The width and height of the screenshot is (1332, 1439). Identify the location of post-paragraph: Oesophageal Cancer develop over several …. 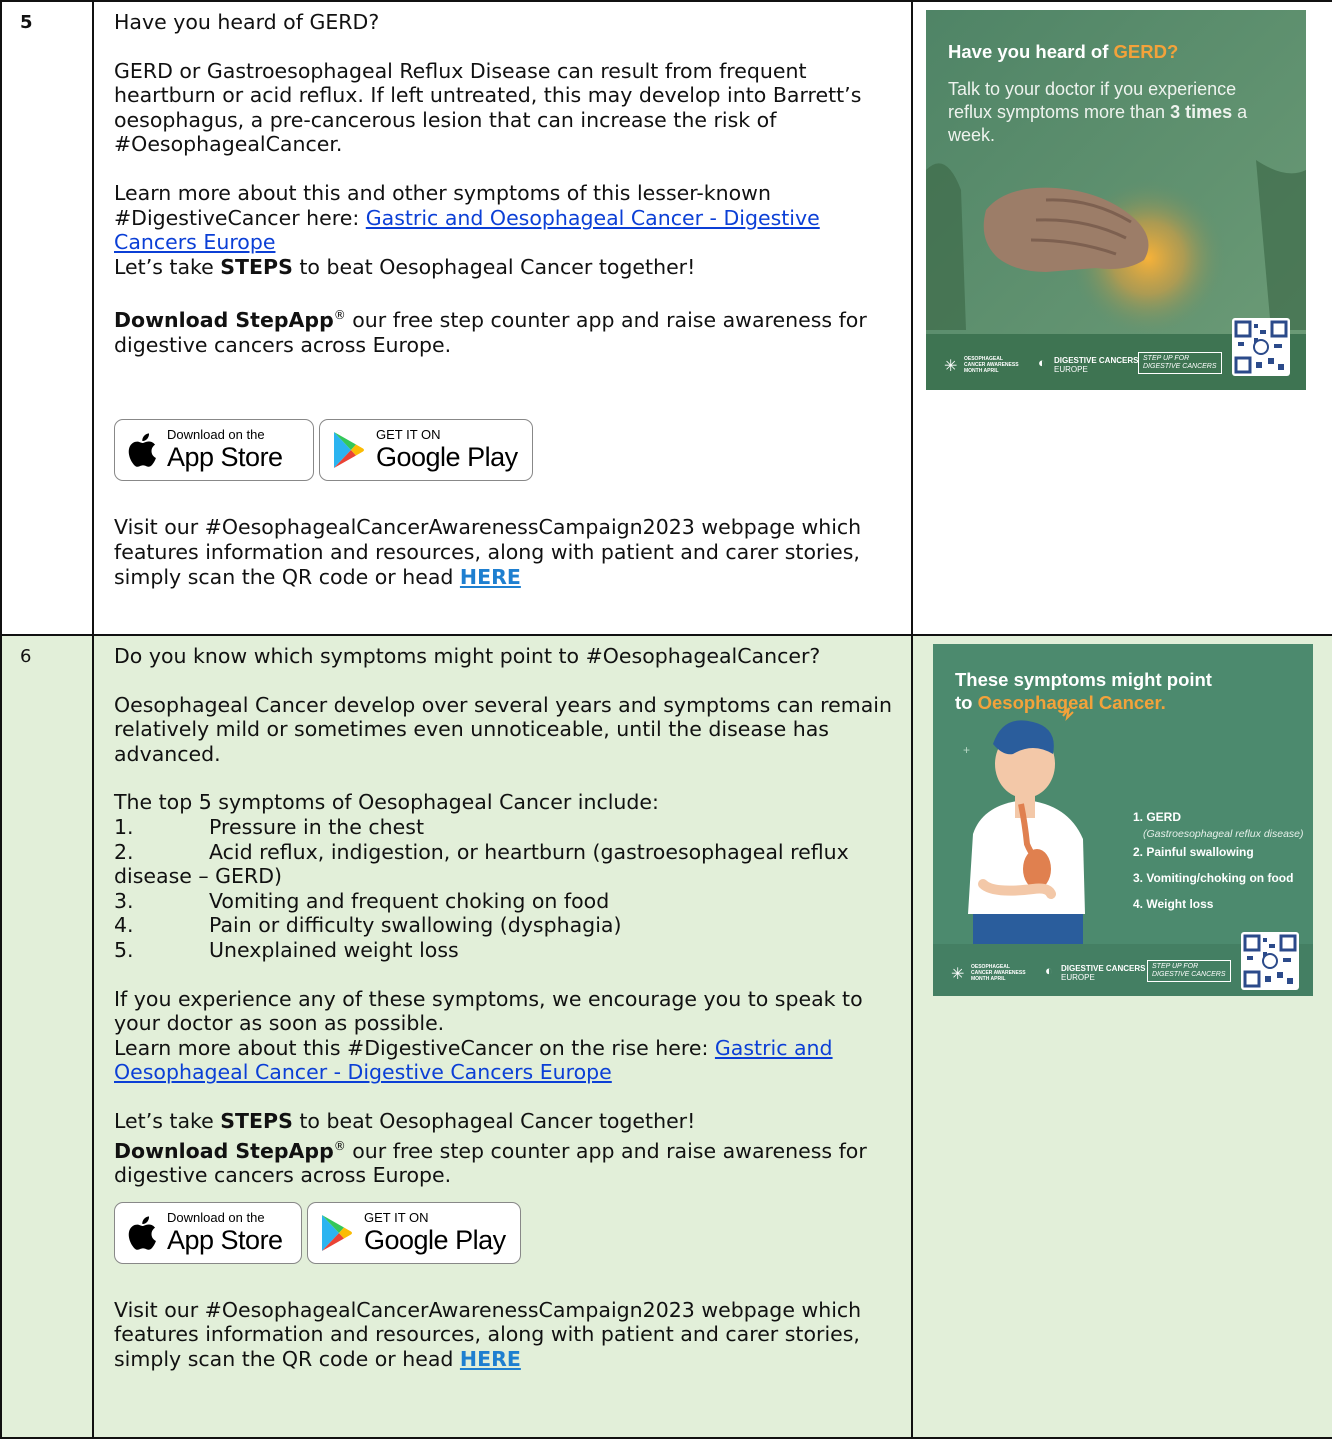
(503, 729).